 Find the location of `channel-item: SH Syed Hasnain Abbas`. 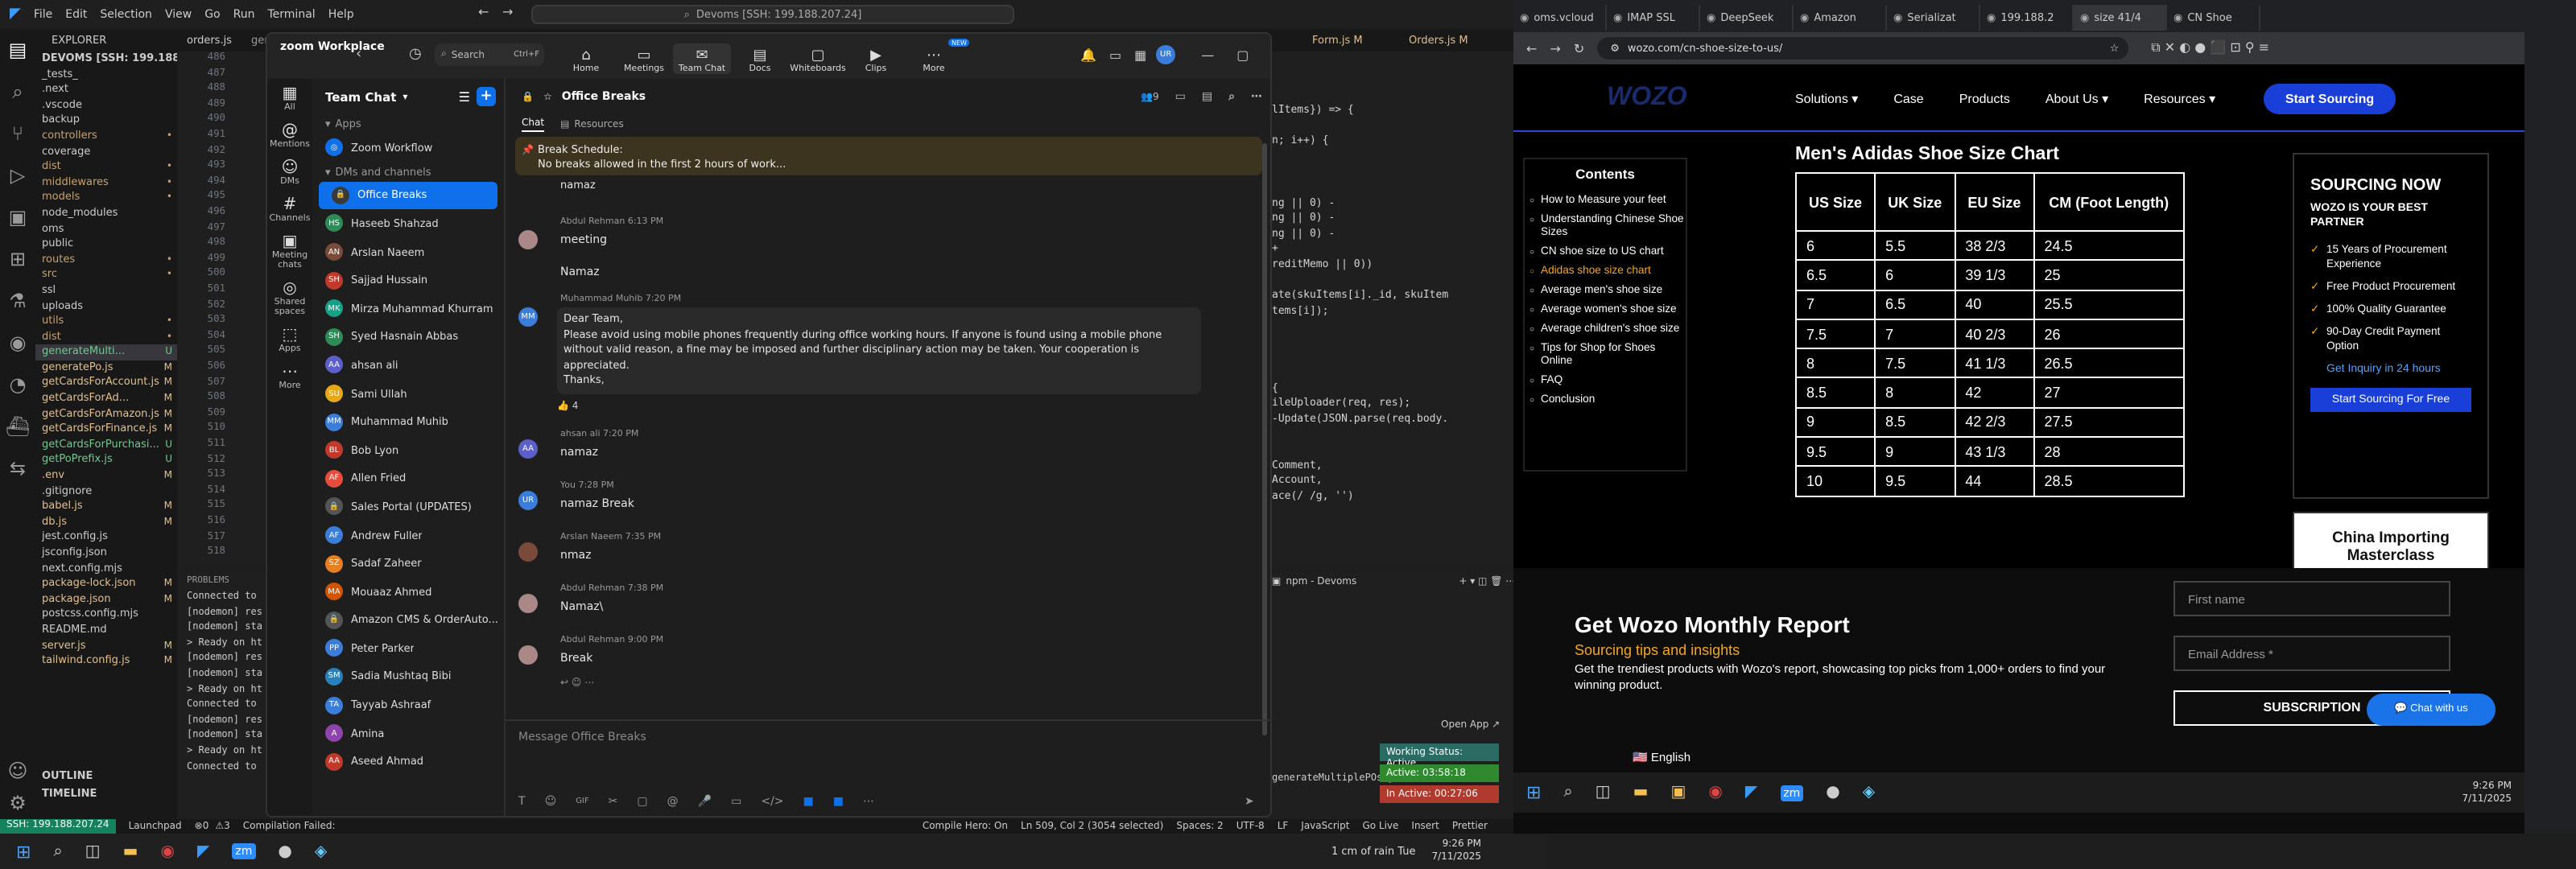

channel-item: SH Syed Hasnain Abbas is located at coordinates (408, 337).